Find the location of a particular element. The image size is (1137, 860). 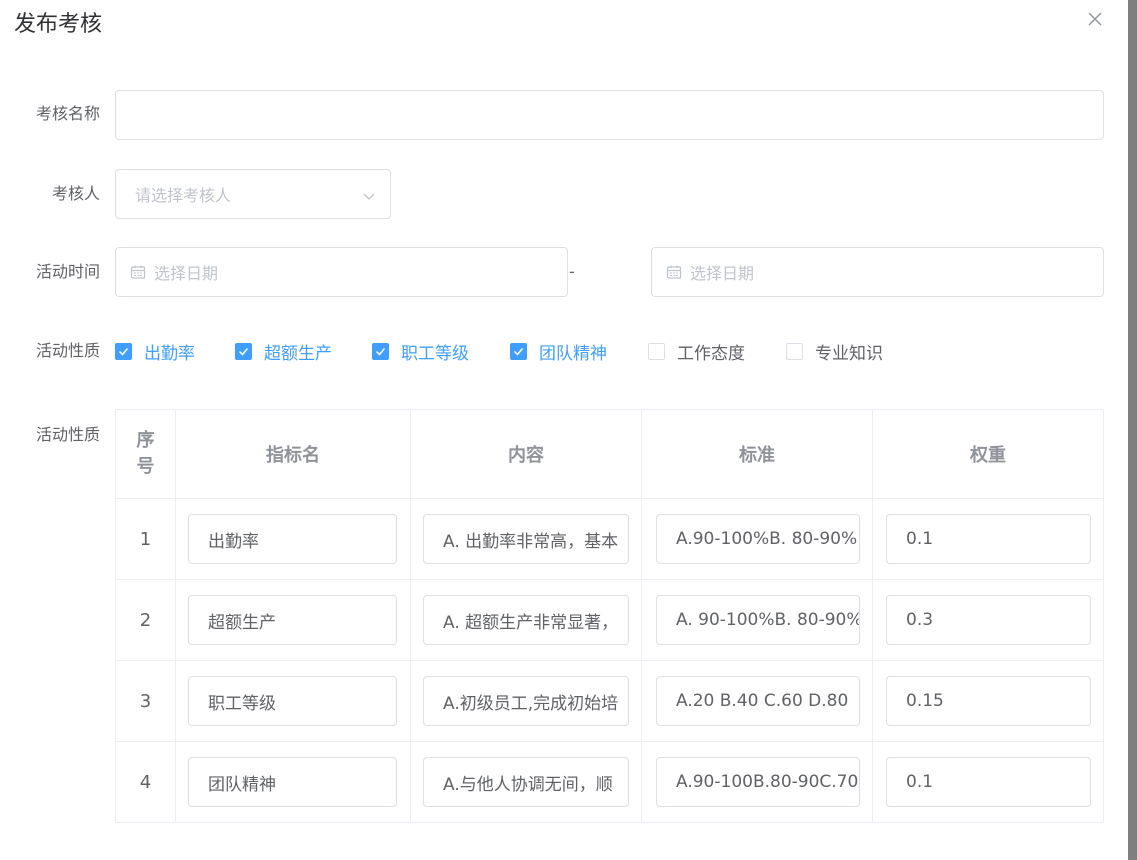

checkbox-attendance: 出勤率 is located at coordinates (155, 352).